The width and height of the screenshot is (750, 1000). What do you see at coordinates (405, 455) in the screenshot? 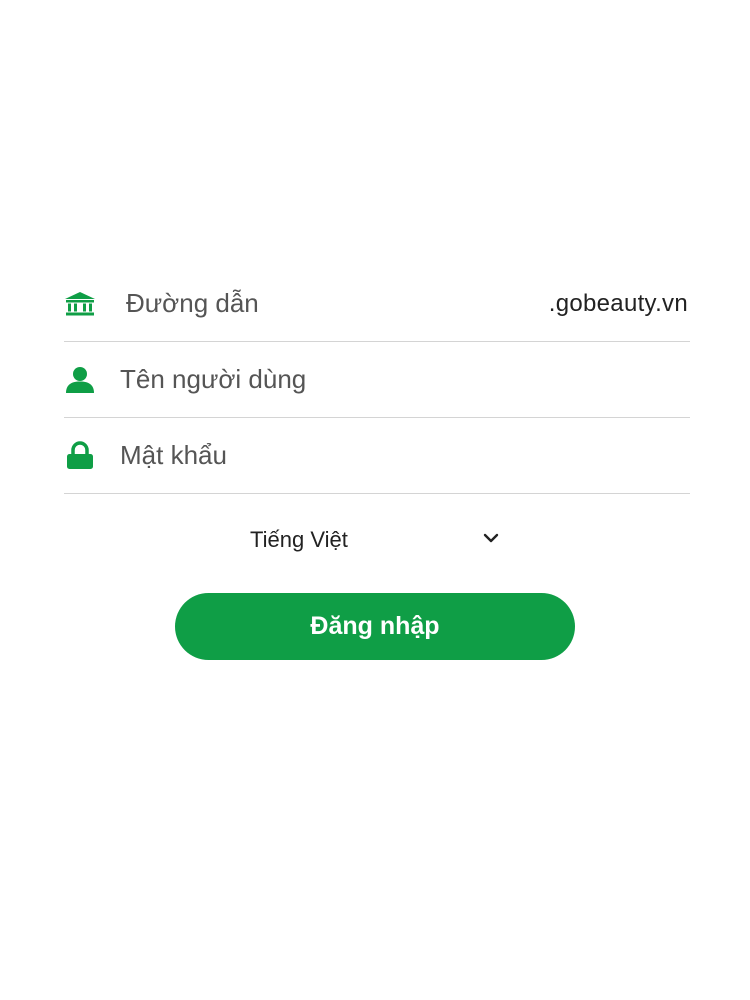
I see `password-input` at bounding box center [405, 455].